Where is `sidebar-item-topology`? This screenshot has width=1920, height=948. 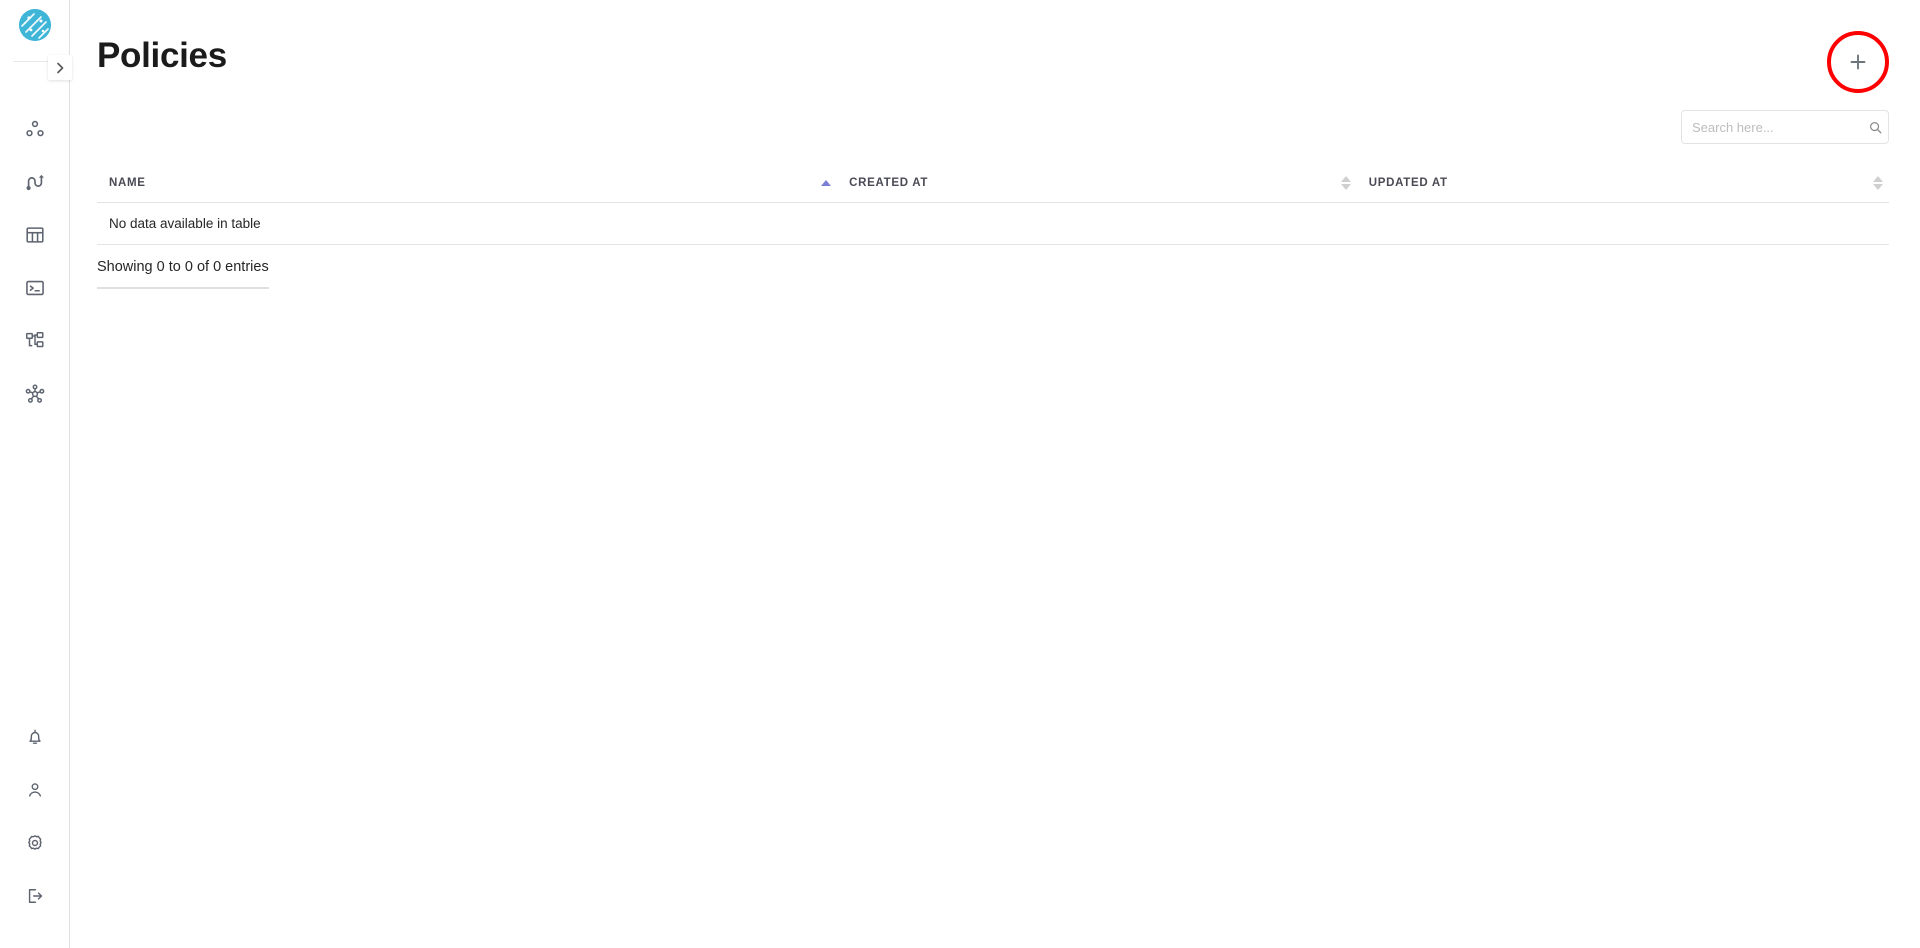
sidebar-item-topology is located at coordinates (35, 340).